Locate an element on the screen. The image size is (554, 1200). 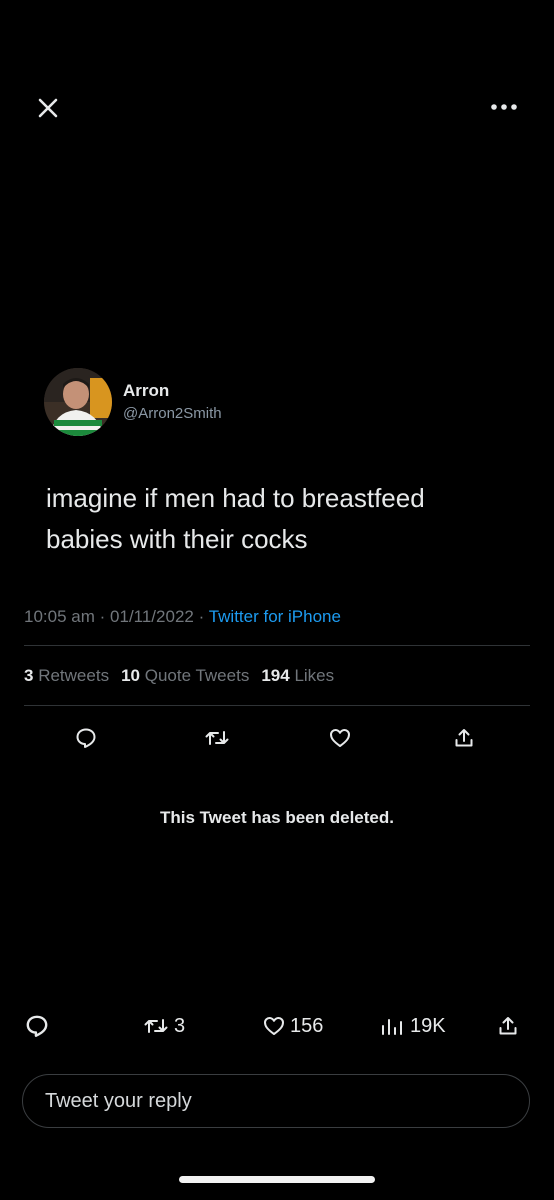
close-icon is located at coordinates (48, 108).